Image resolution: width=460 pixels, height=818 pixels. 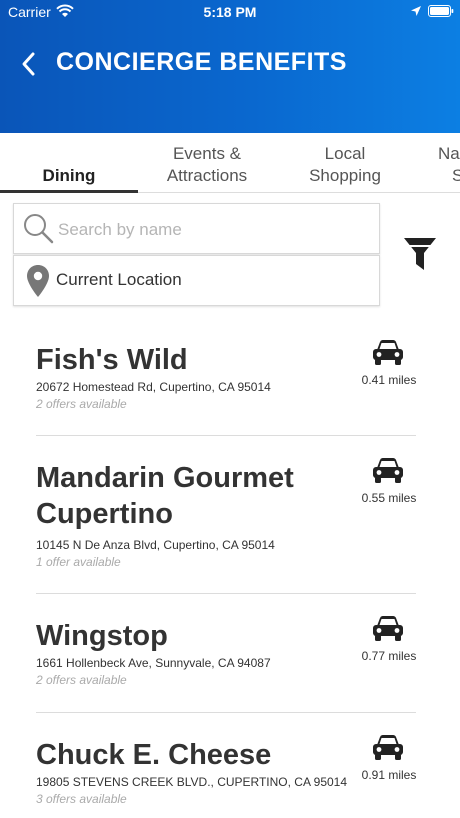 I want to click on tab-dining: Dining, so click(x=69, y=176).